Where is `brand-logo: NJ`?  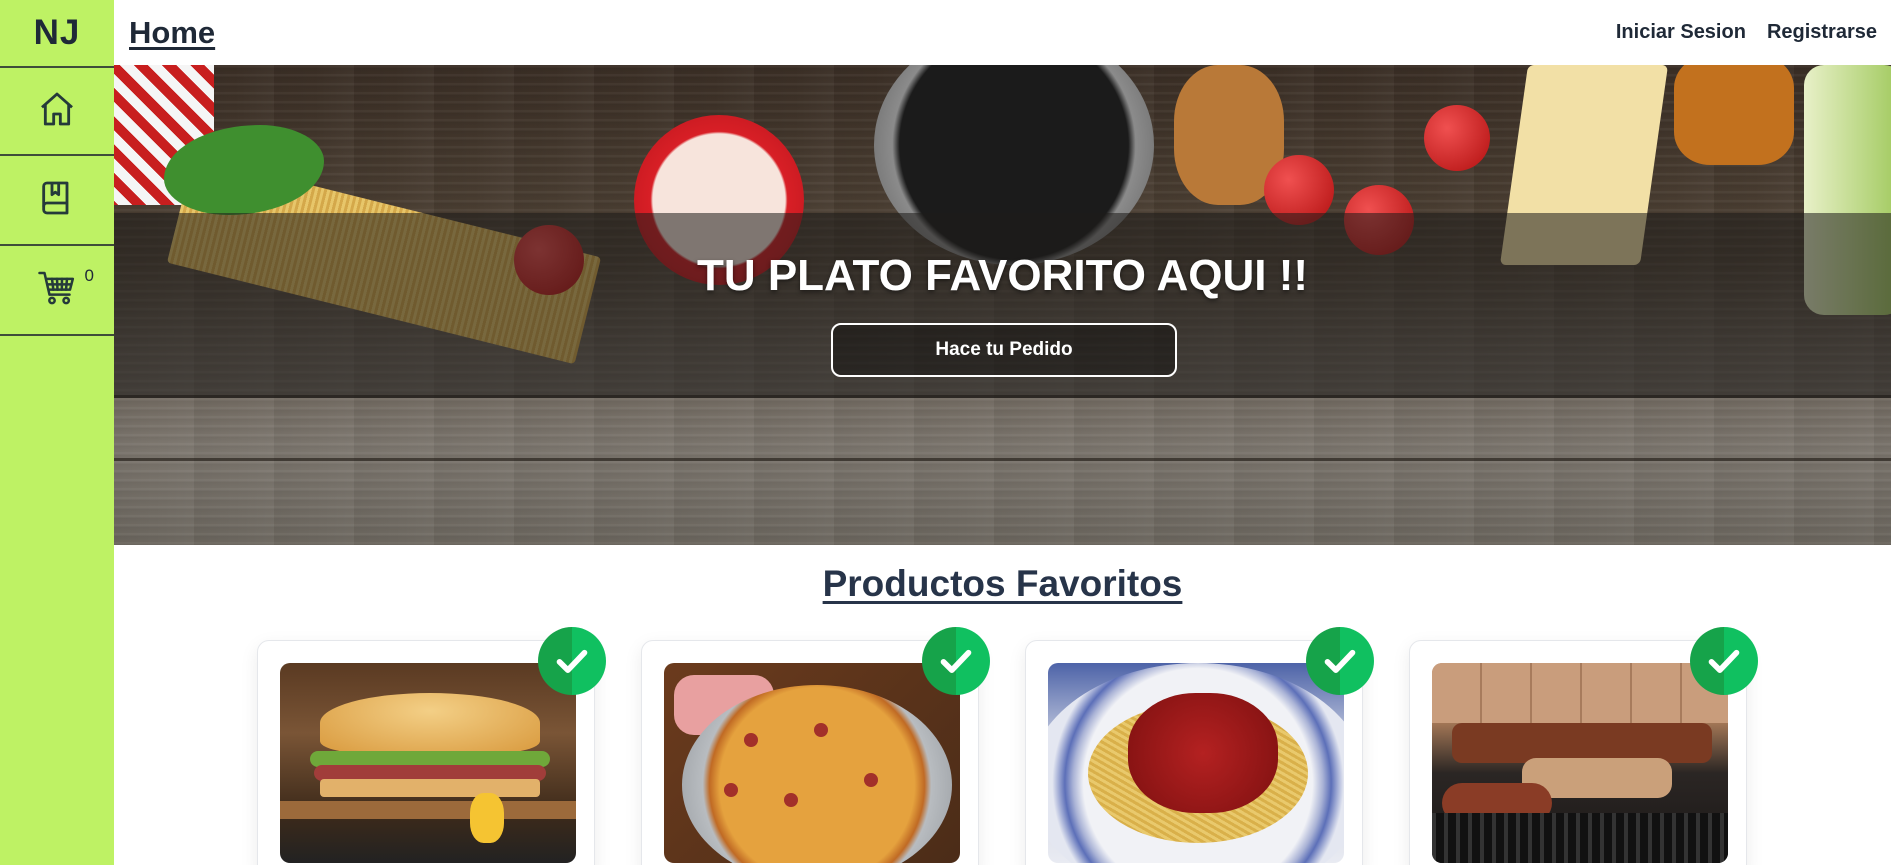
brand-logo: NJ is located at coordinates (57, 33).